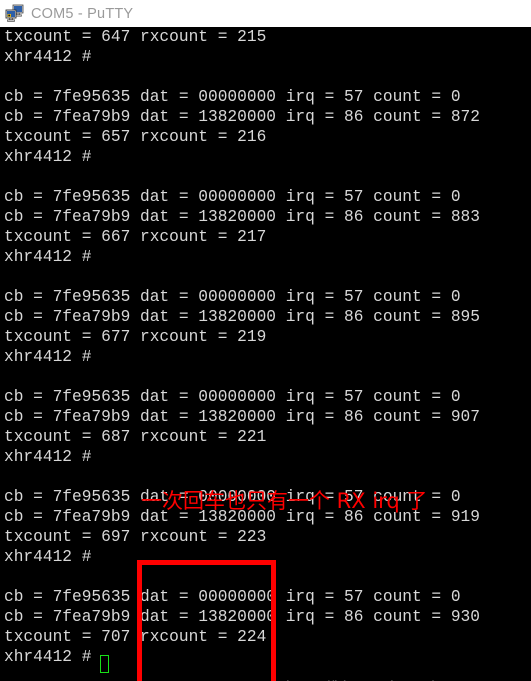  I want to click on terminal-line: txcount = 677 rxcount = 219, so click(135, 337).